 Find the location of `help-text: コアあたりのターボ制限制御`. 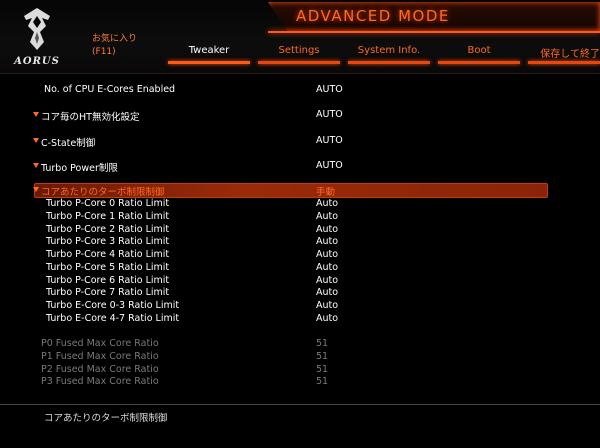

help-text: コアあたりのターボ制限制御 is located at coordinates (106, 418).